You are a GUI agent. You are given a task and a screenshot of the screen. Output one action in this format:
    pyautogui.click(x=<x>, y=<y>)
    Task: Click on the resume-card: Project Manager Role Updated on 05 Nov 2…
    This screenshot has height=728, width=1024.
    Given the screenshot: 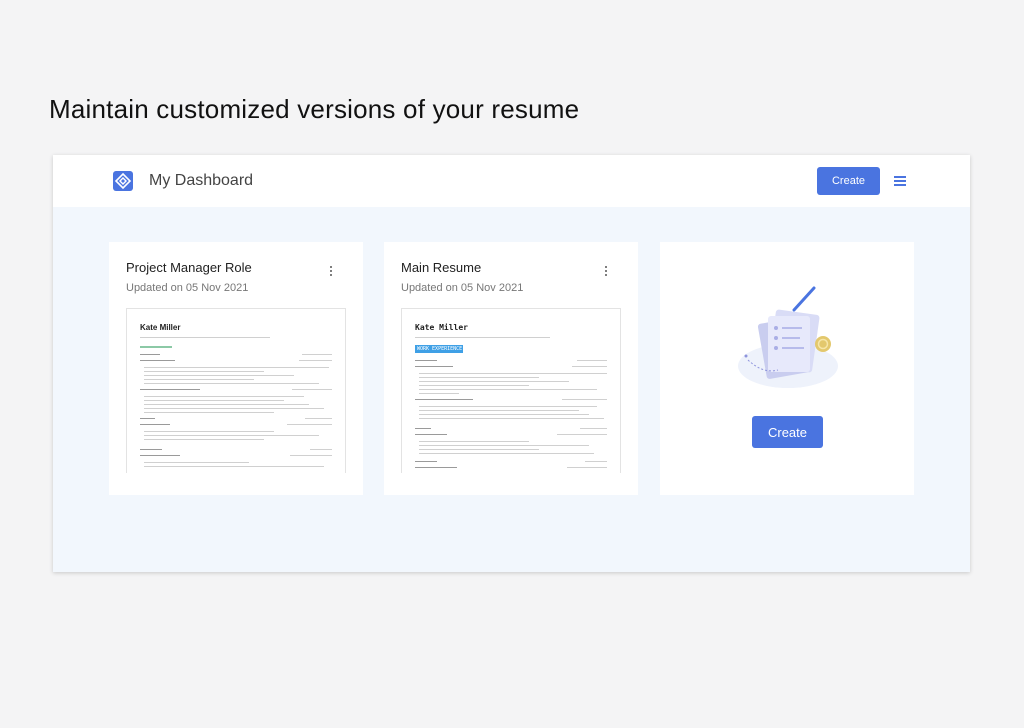 What is the action you would take?
    pyautogui.click(x=236, y=368)
    